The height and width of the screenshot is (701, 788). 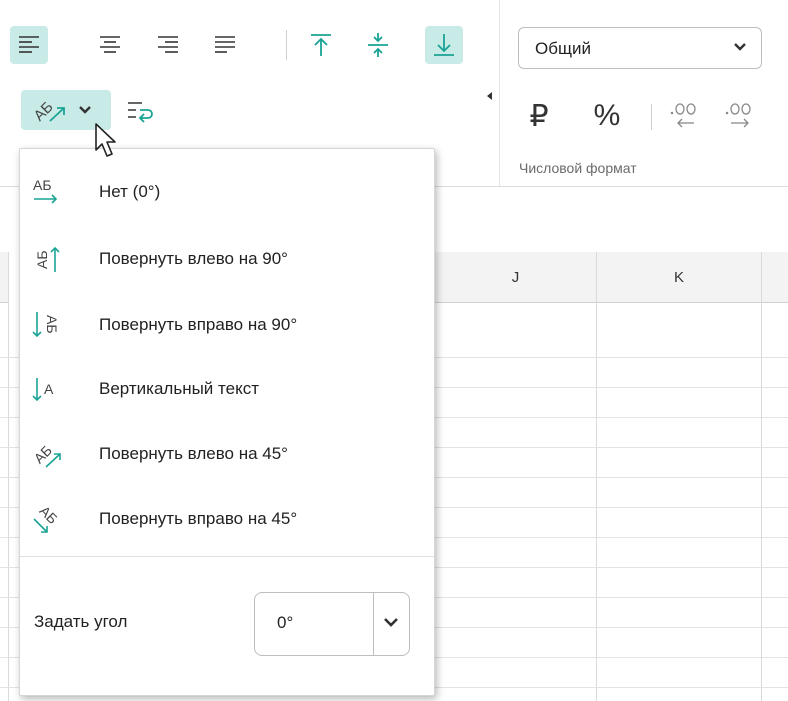 I want to click on percent-format-button: %, so click(x=607, y=116).